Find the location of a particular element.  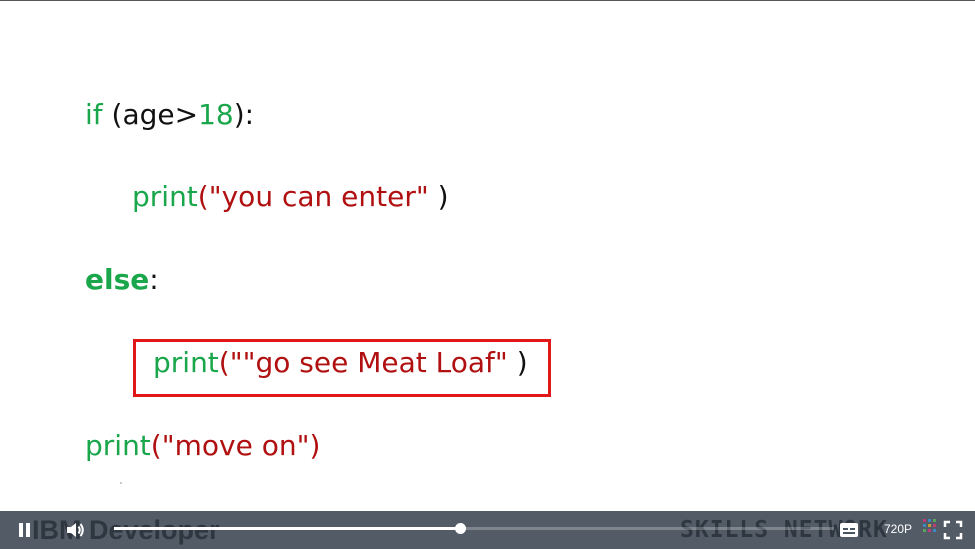

code-line-print-move-on: print("move on") is located at coordinates (202, 446).